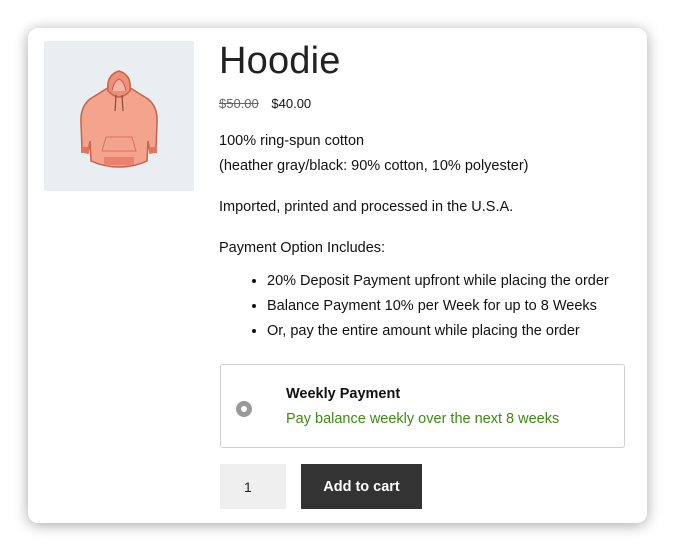 Image resolution: width=673 pixels, height=553 pixels. I want to click on product-image, so click(119, 116).